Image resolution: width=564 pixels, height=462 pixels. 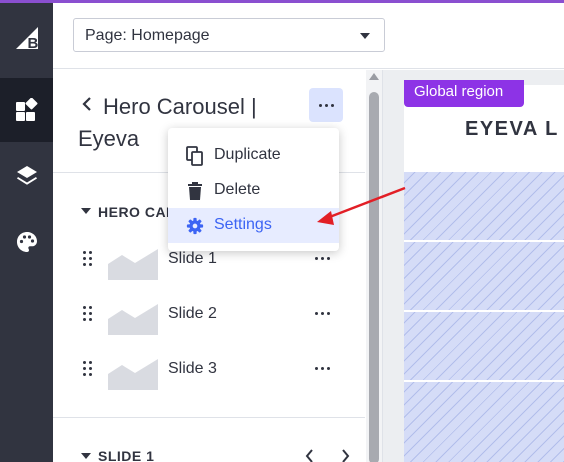 I want to click on slide-label: Slide 1, so click(x=192, y=258).